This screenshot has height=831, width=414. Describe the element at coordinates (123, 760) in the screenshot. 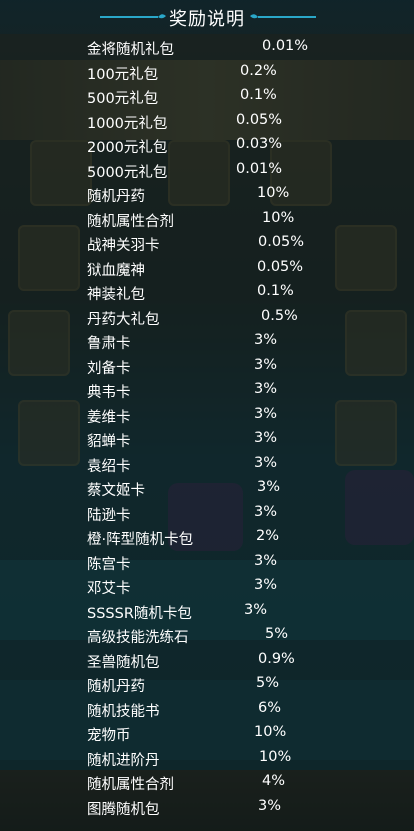

I see `reward-name: 随机进阶丹` at that location.